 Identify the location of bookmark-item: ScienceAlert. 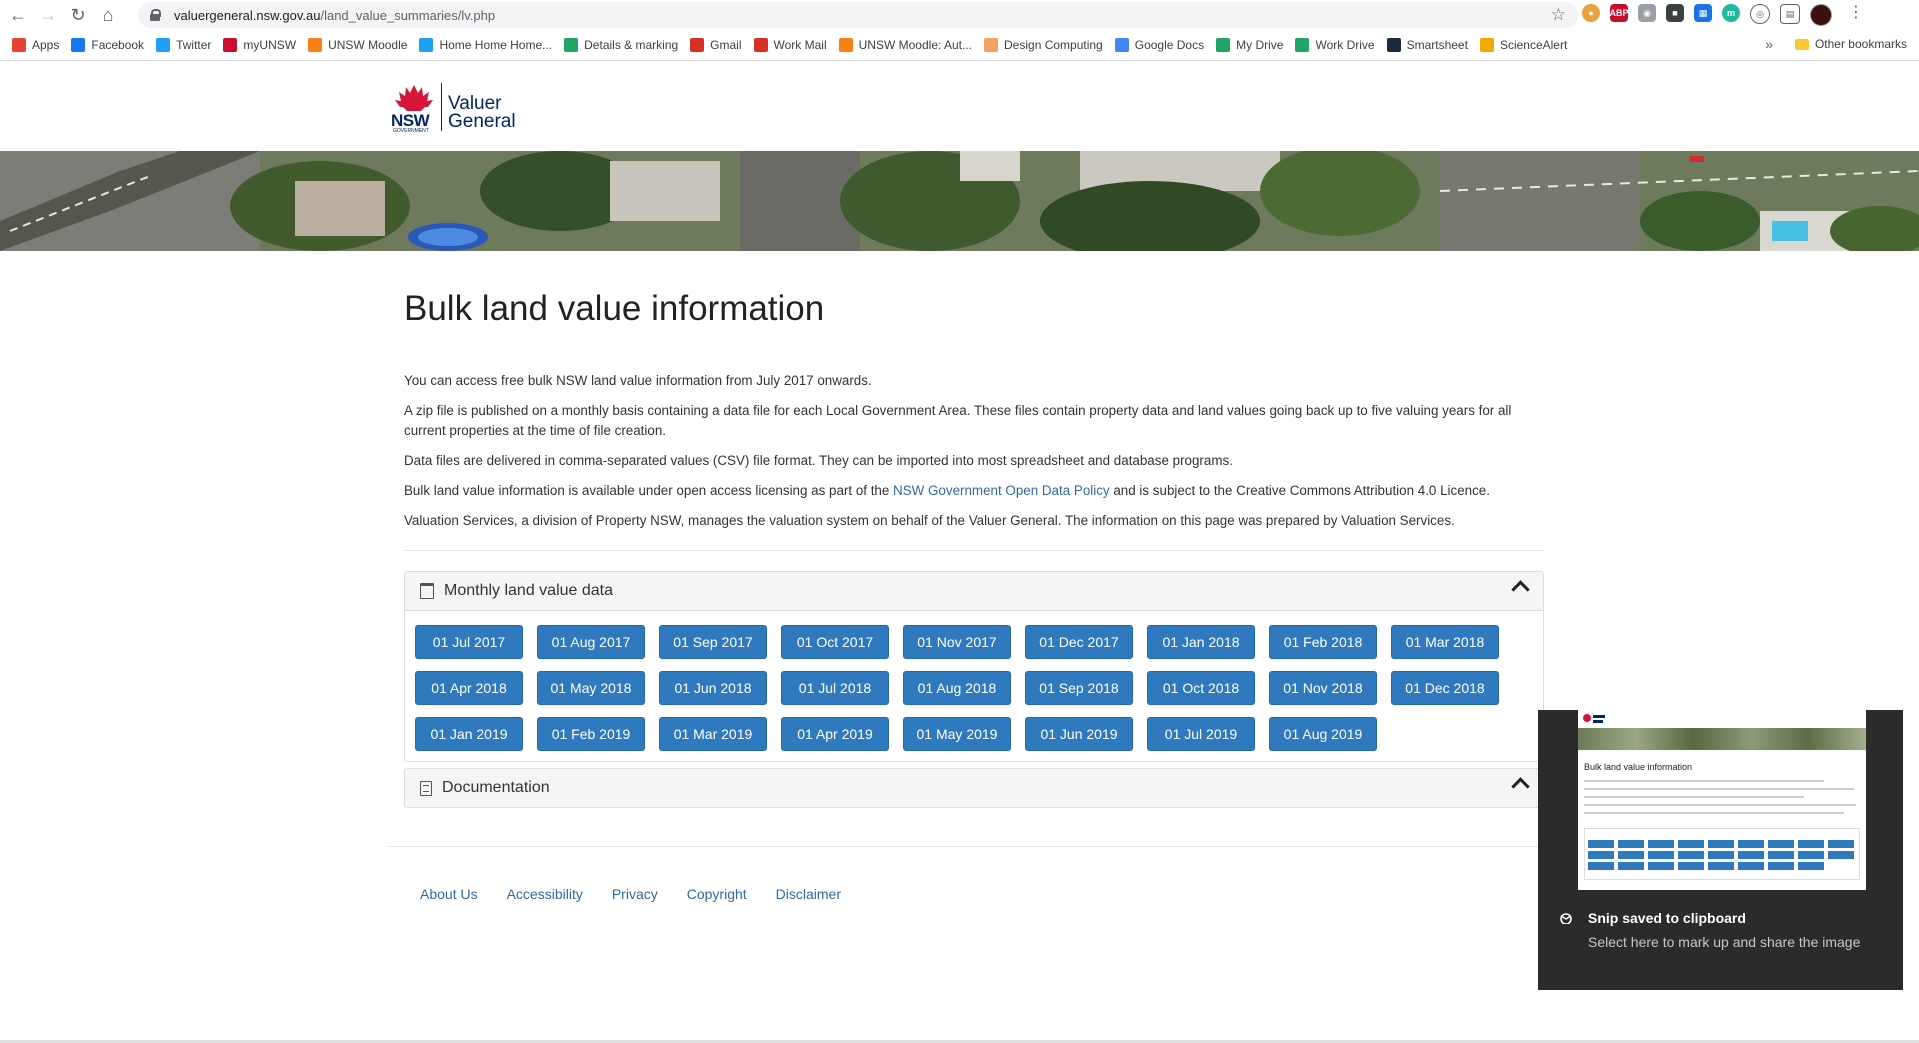
(1523, 45).